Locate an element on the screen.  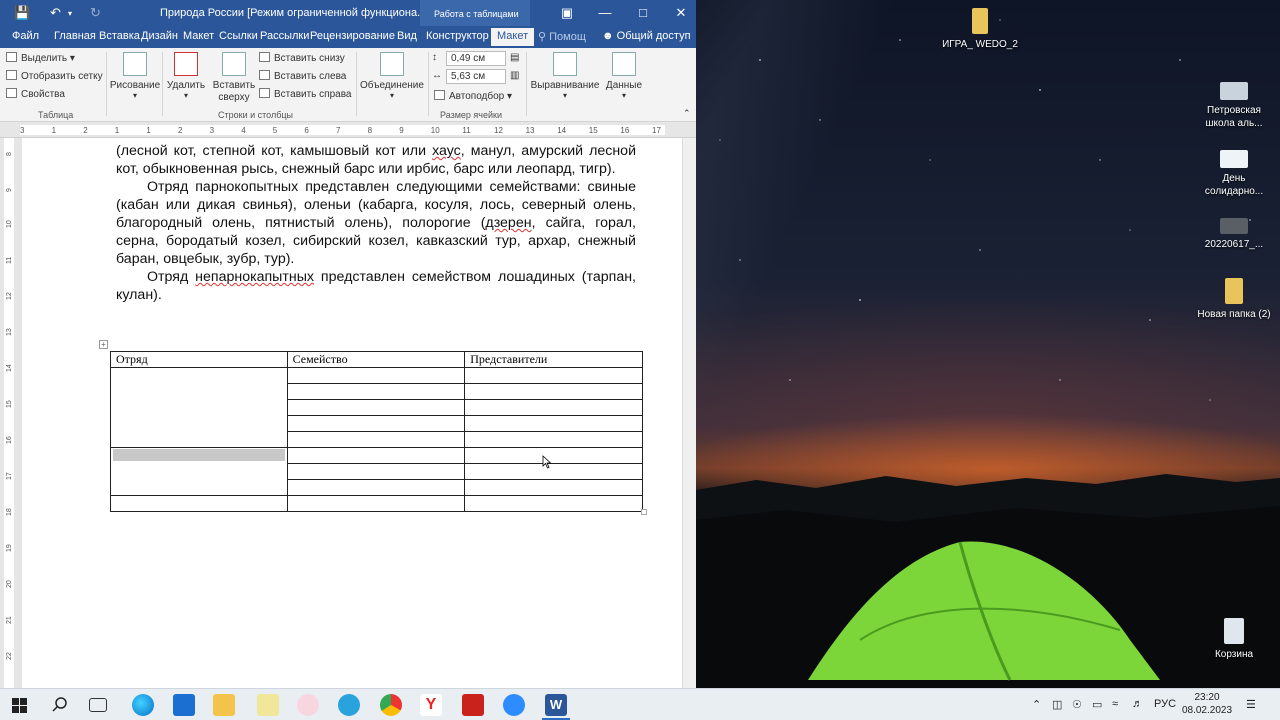
snipping-tool-icon is located at coordinates (308, 705).